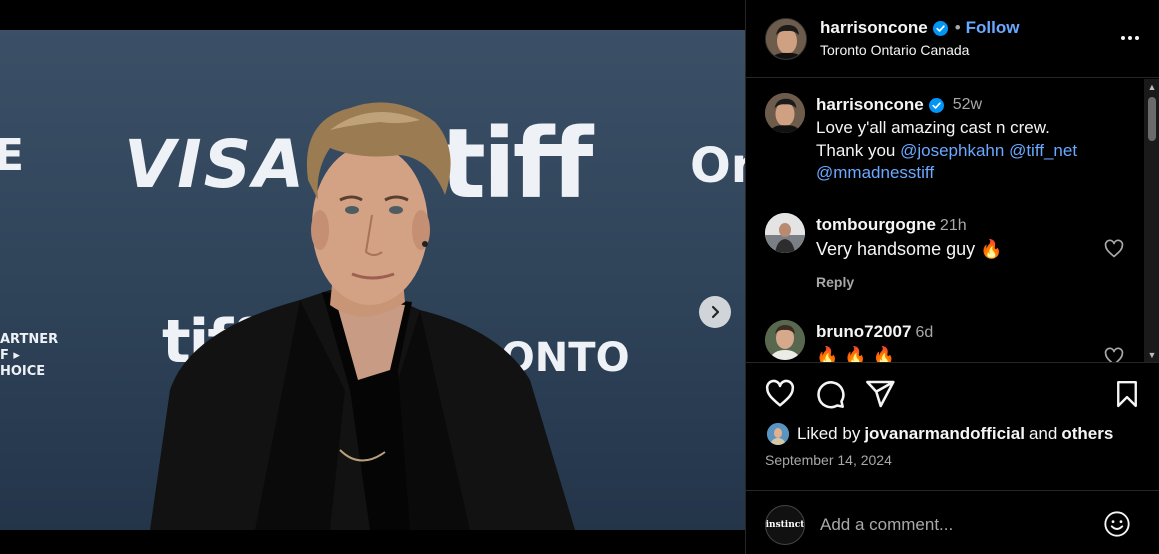 This screenshot has height=554, width=1159. What do you see at coordinates (1127, 394) in the screenshot?
I see `save-bookmark-icon` at bounding box center [1127, 394].